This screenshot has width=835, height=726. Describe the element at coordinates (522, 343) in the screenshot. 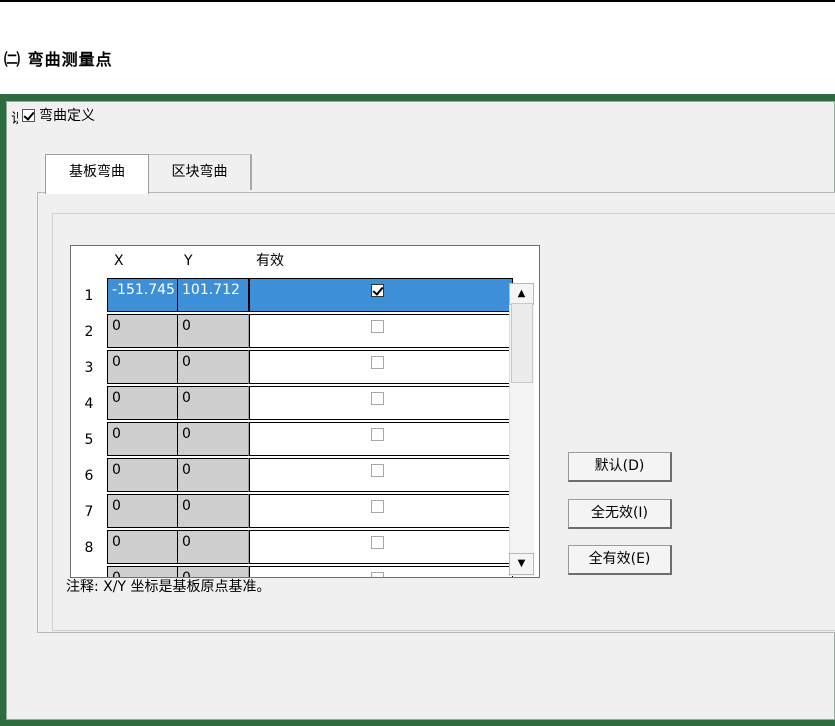

I see `scroll-thumb` at that location.